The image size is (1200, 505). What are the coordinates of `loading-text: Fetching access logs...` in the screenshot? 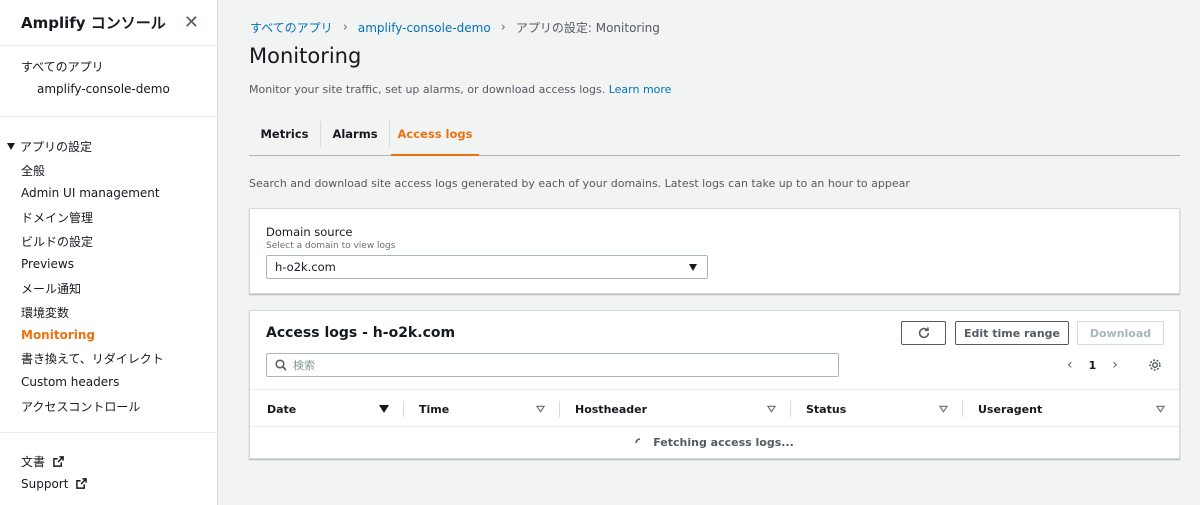 It's located at (723, 442).